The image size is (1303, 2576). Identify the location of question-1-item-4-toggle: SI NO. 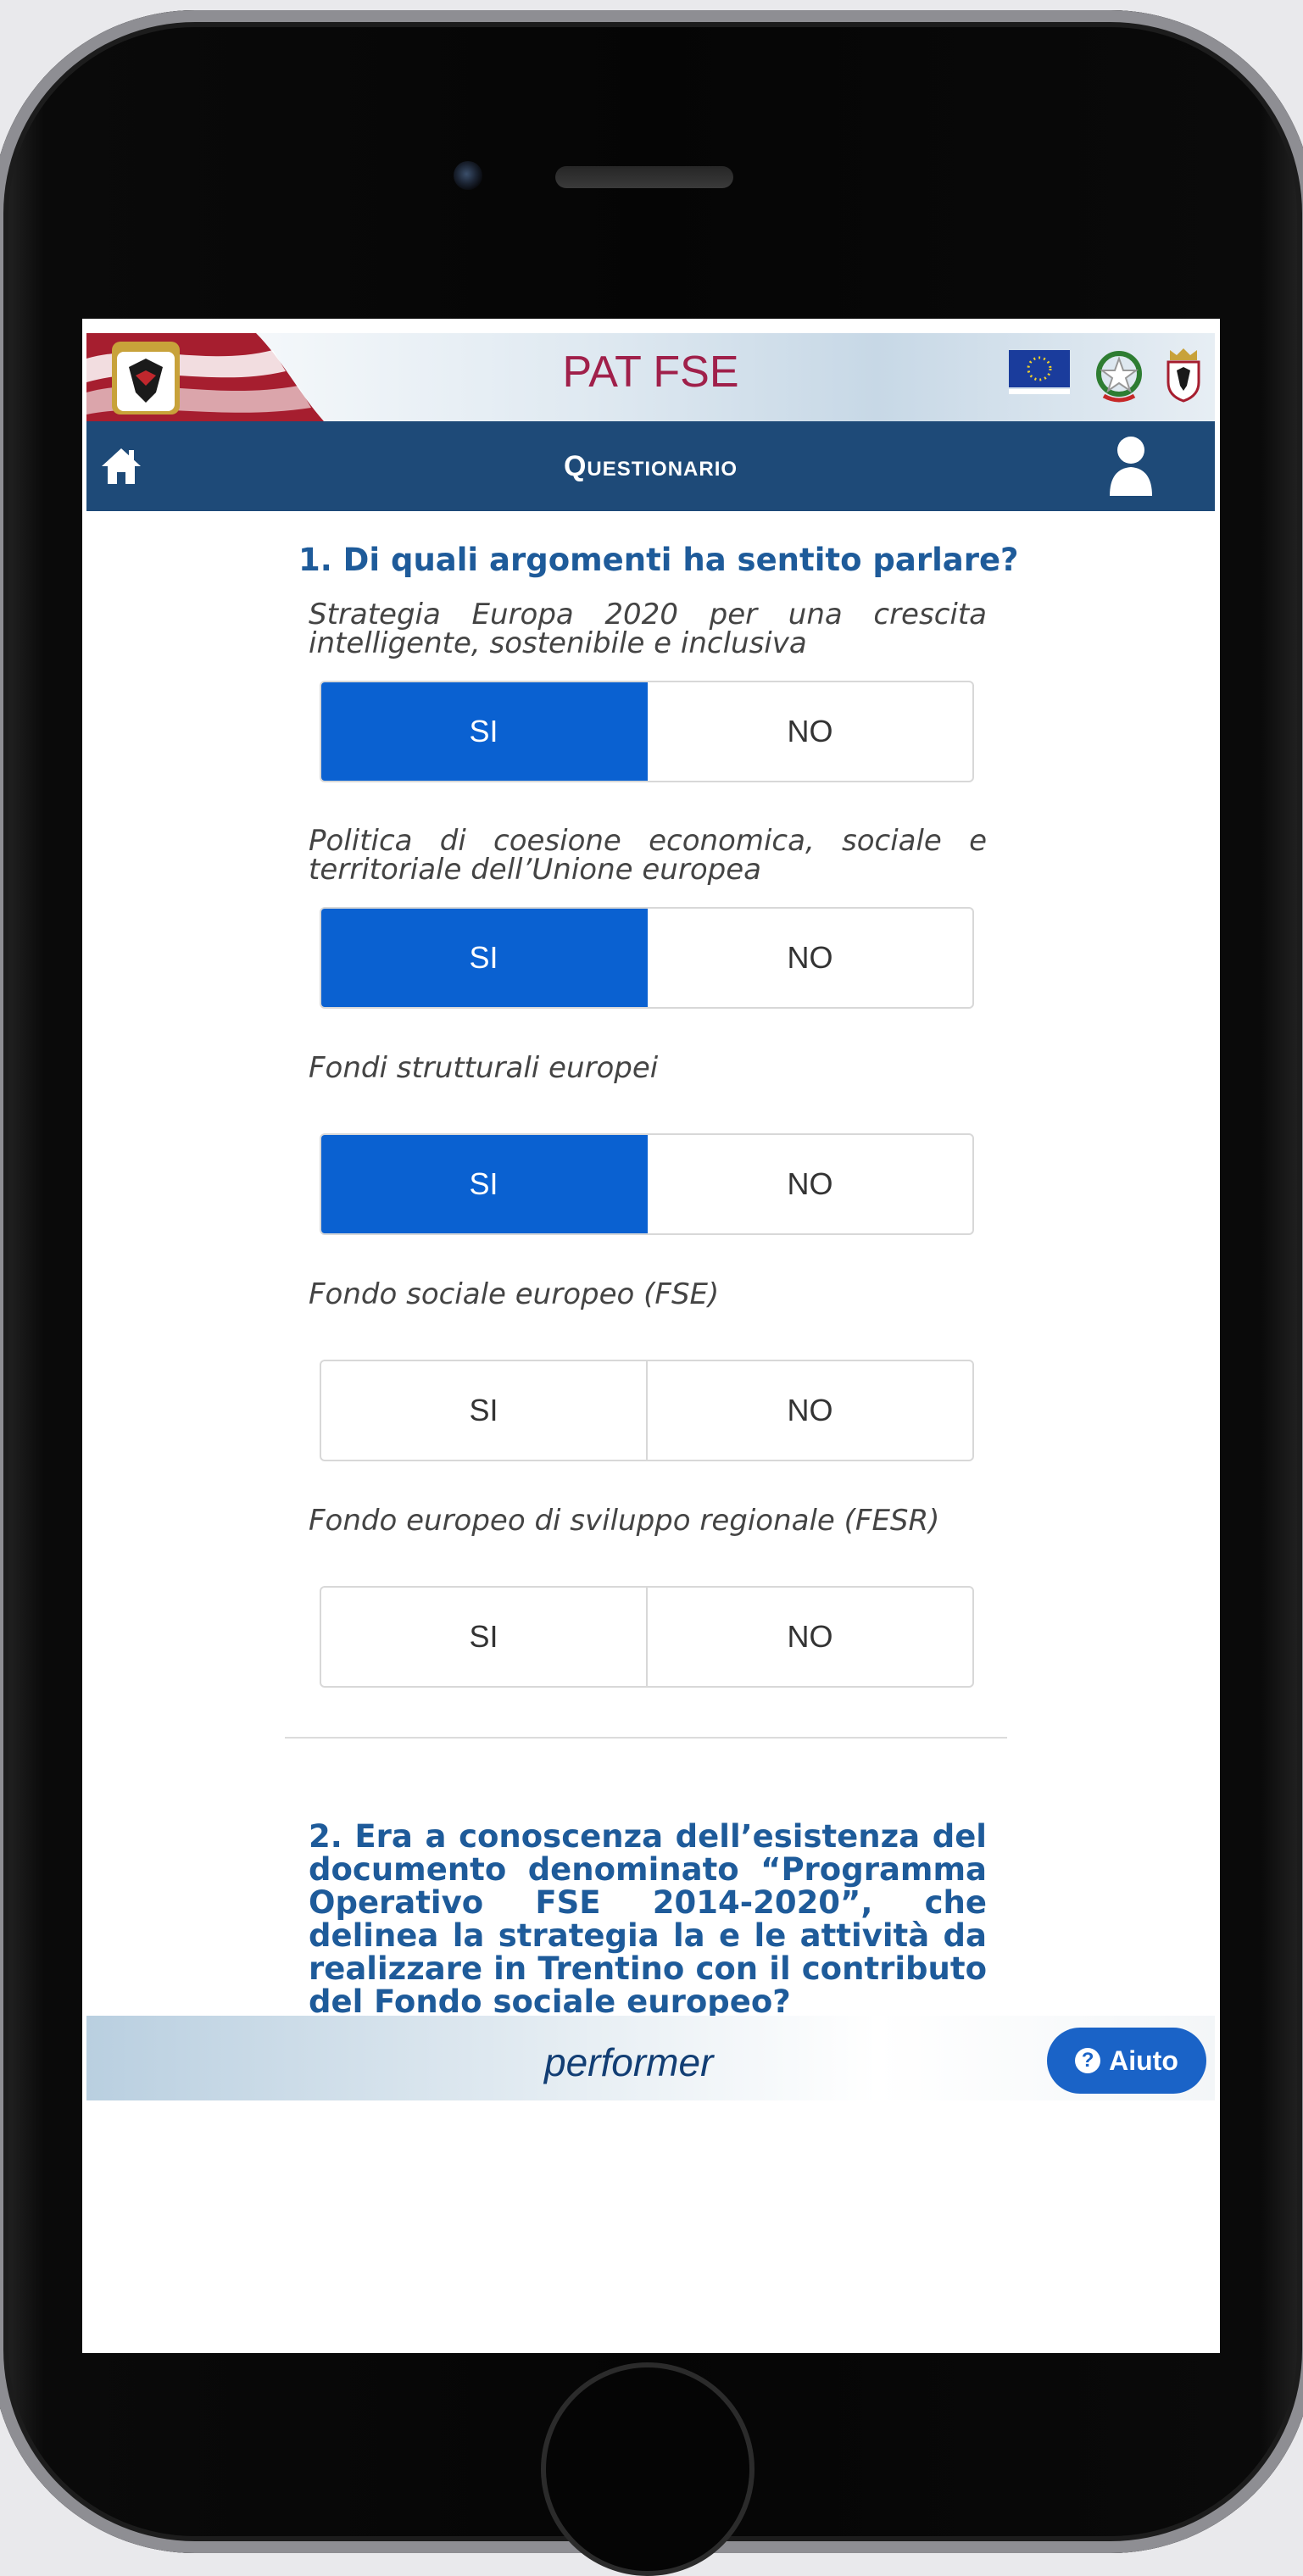
(647, 1410).